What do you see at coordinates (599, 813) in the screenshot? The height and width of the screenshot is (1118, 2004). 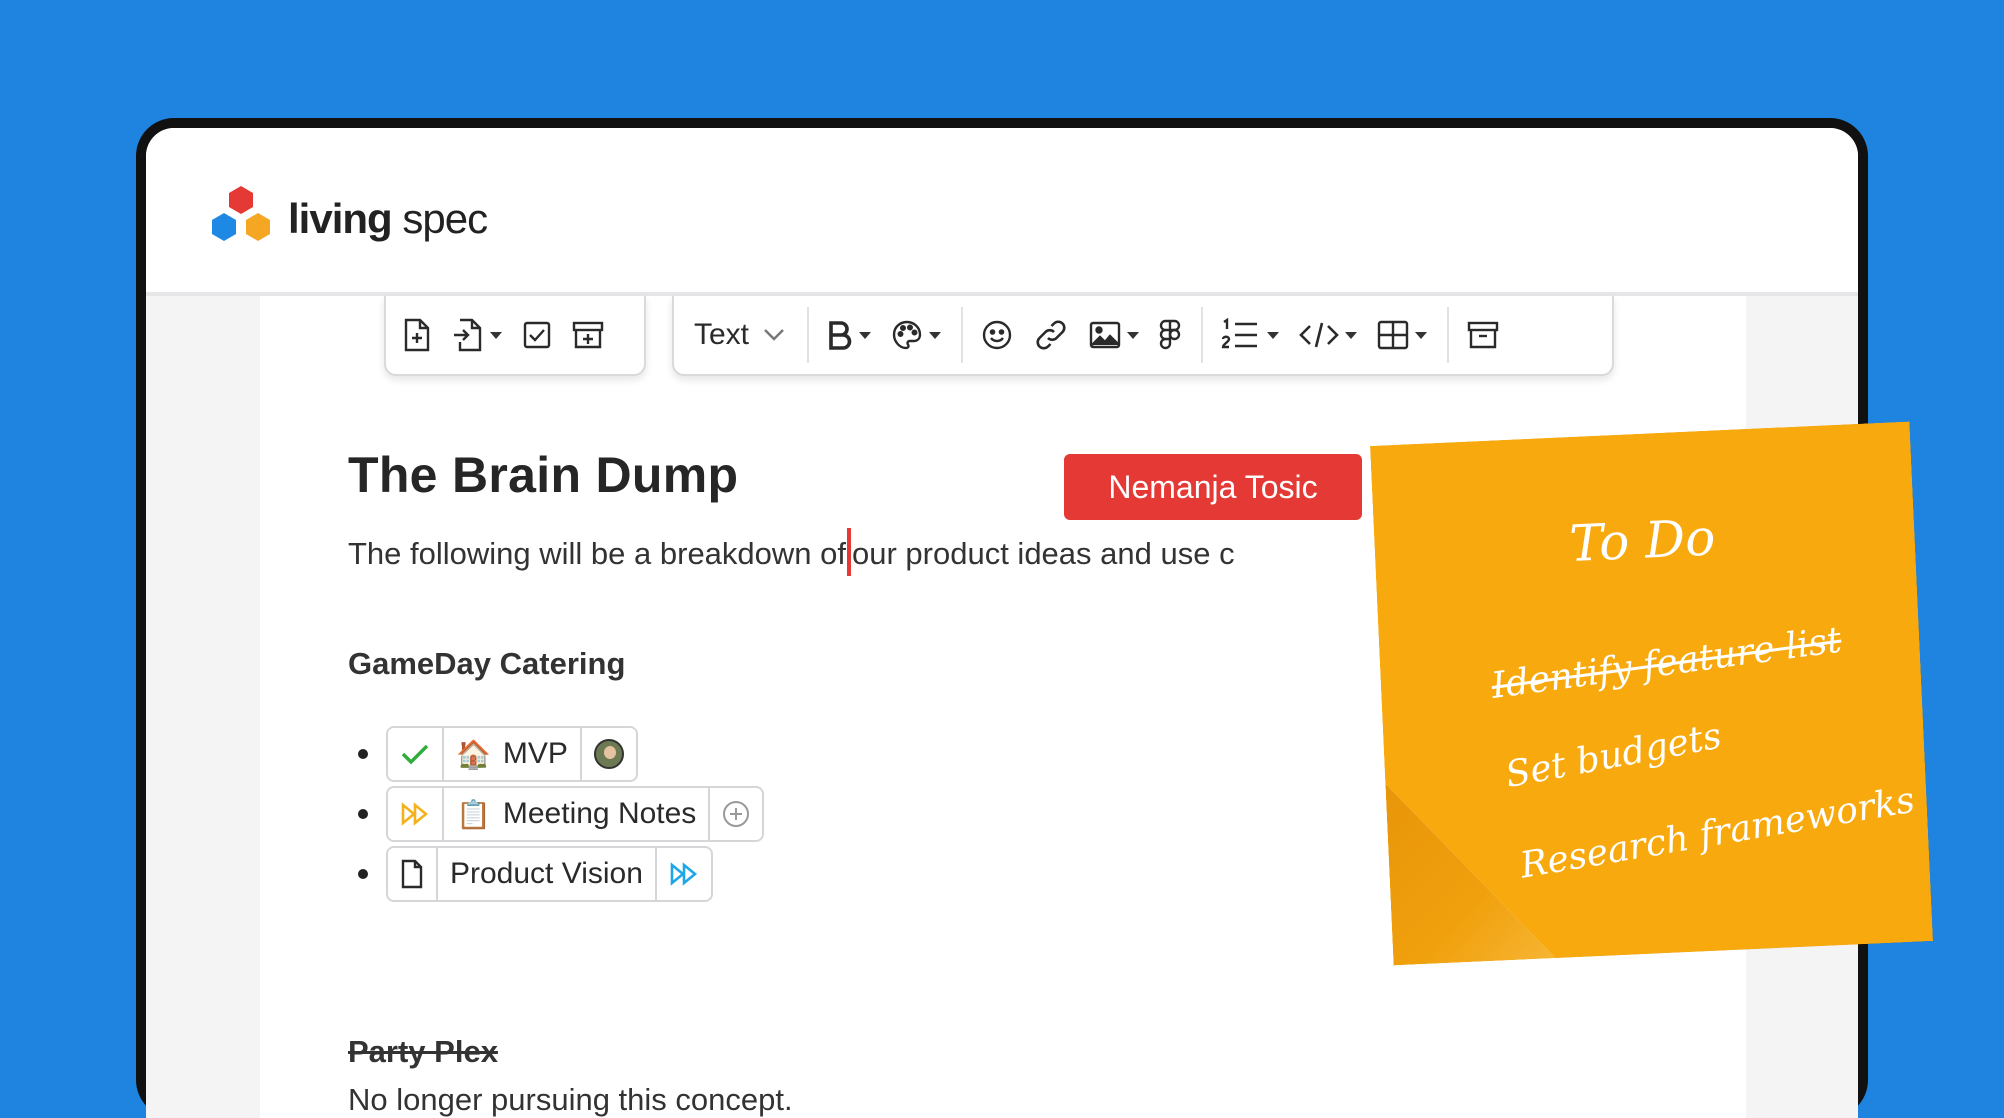 I see `page-link-label: Meeting Notes` at bounding box center [599, 813].